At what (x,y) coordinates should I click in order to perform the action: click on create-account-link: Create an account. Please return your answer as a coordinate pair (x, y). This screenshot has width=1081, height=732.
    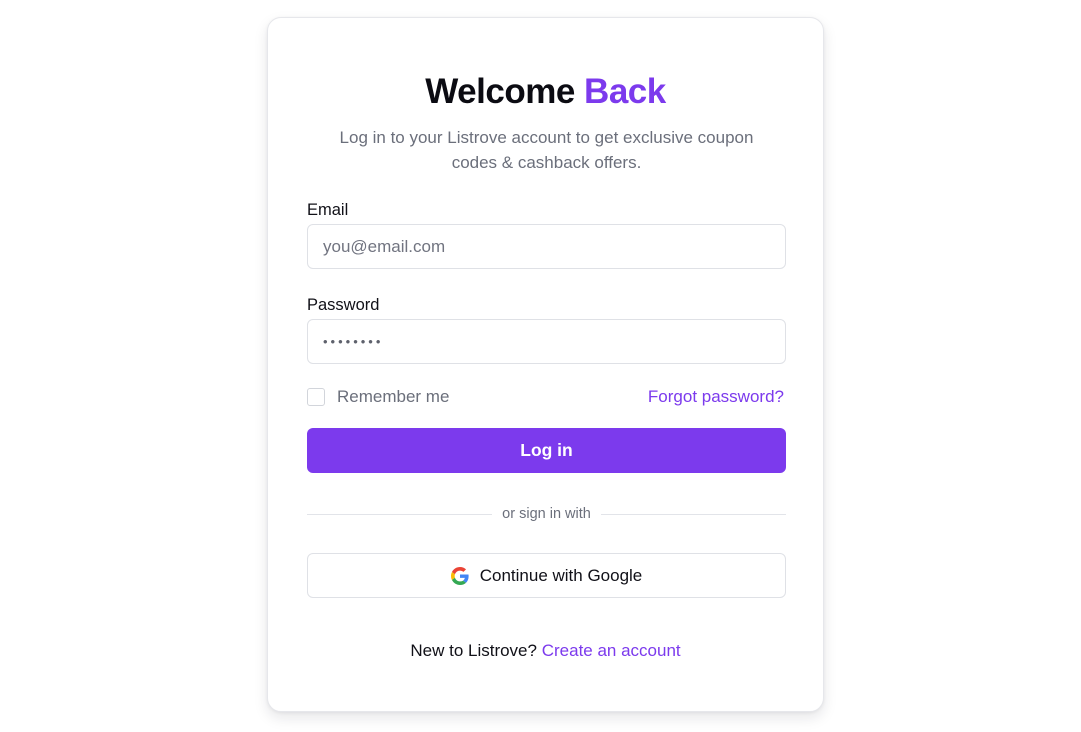
    Looking at the image, I should click on (611, 650).